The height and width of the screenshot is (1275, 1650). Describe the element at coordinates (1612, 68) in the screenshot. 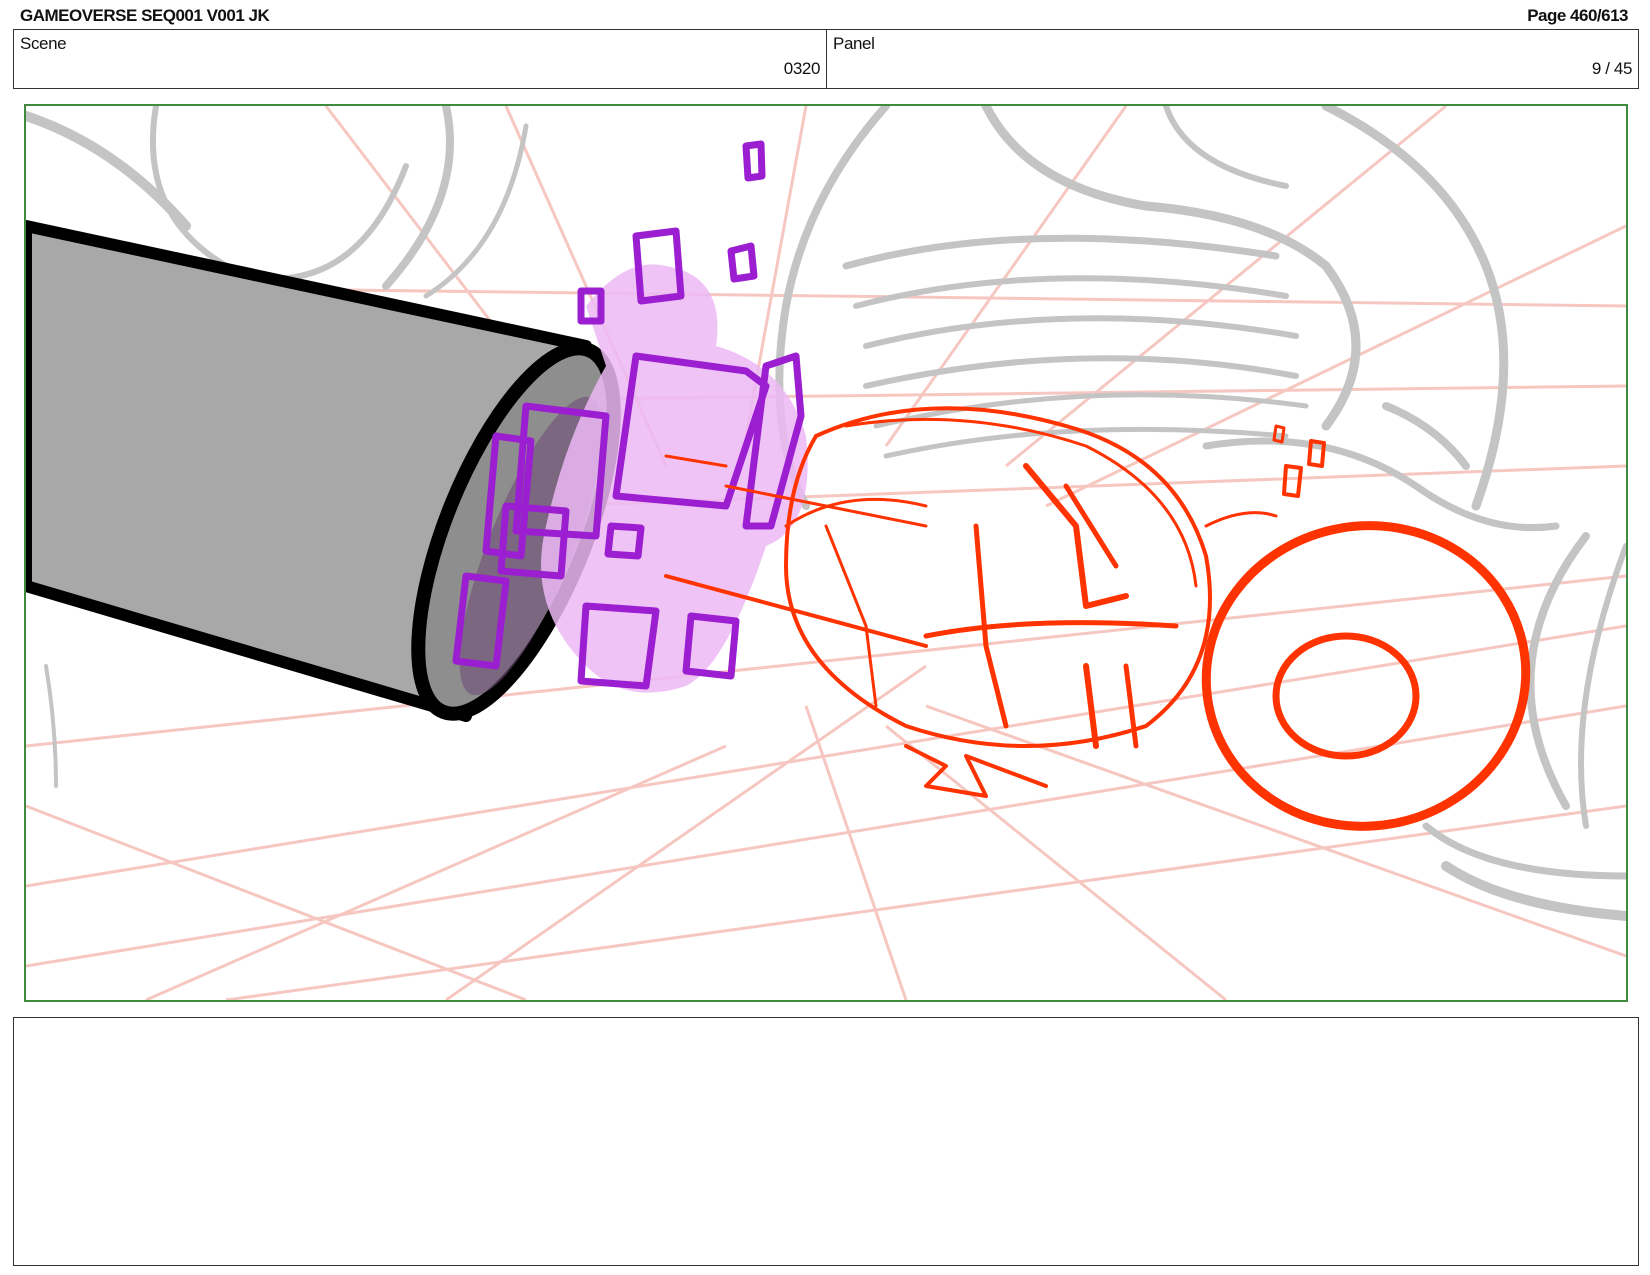

I see `panel-number: 9 / 45` at that location.